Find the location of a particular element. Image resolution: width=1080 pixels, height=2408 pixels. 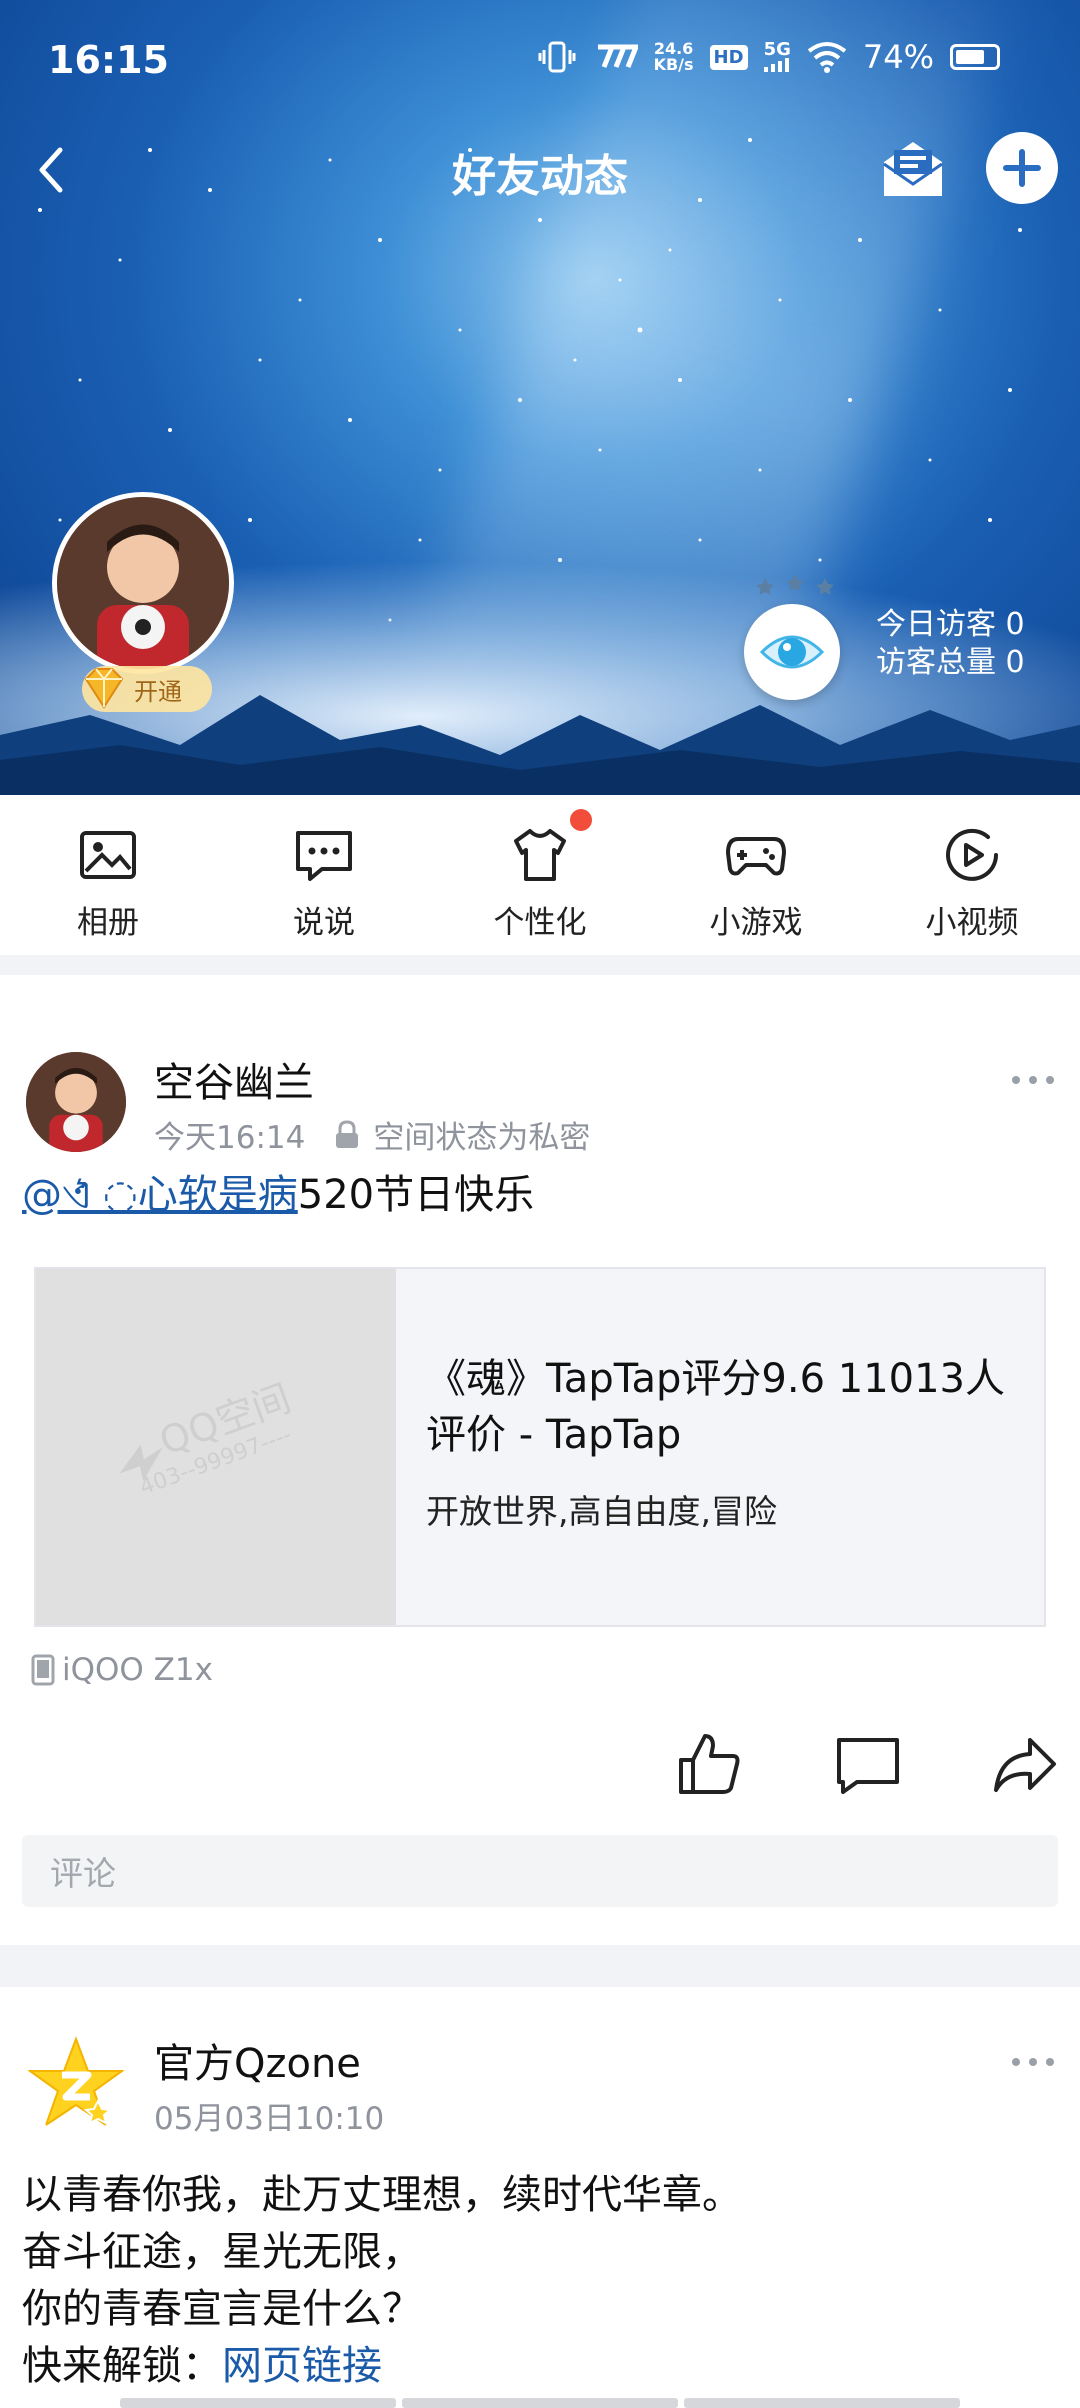

new-badge-dot is located at coordinates (581, 820).